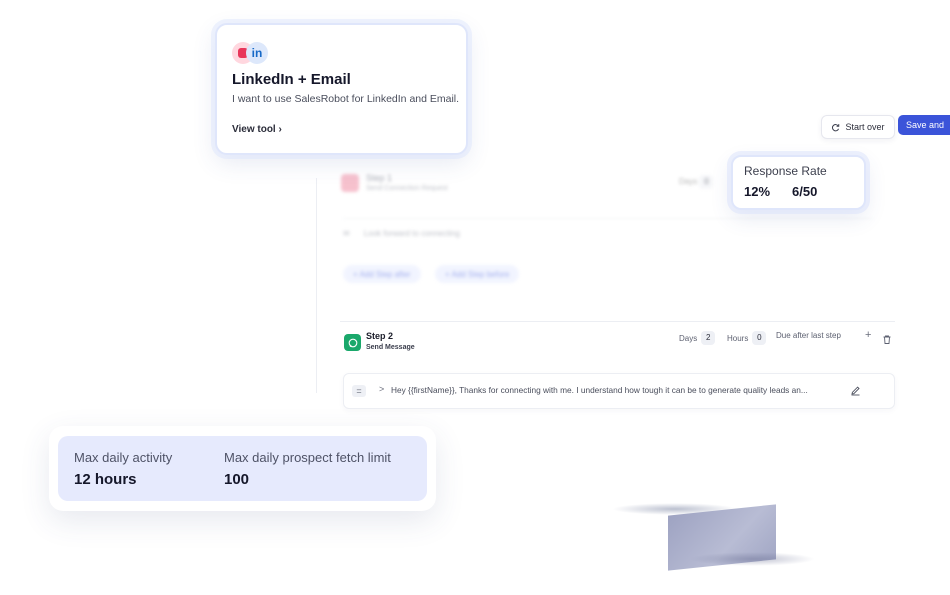 The image size is (950, 595). What do you see at coordinates (123, 457) in the screenshot?
I see `daily-activity-label: Max daily activity` at bounding box center [123, 457].